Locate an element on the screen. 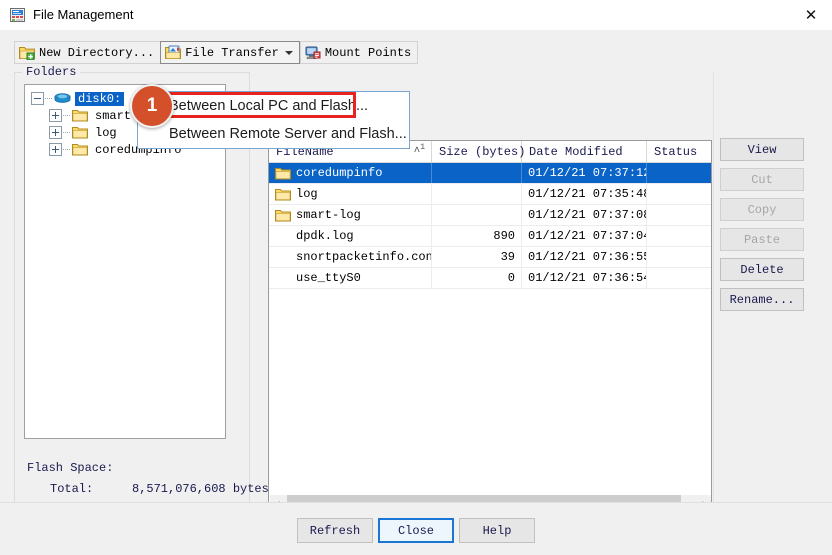  filename-text: smart-log is located at coordinates (328, 215).